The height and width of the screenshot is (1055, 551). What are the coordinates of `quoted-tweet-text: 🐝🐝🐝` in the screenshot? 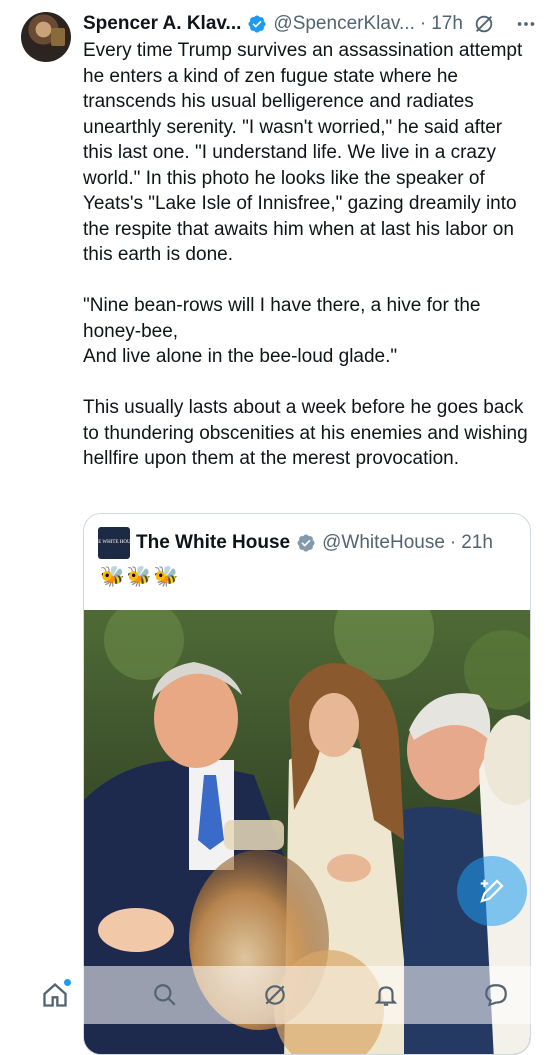 It's located at (140, 577).